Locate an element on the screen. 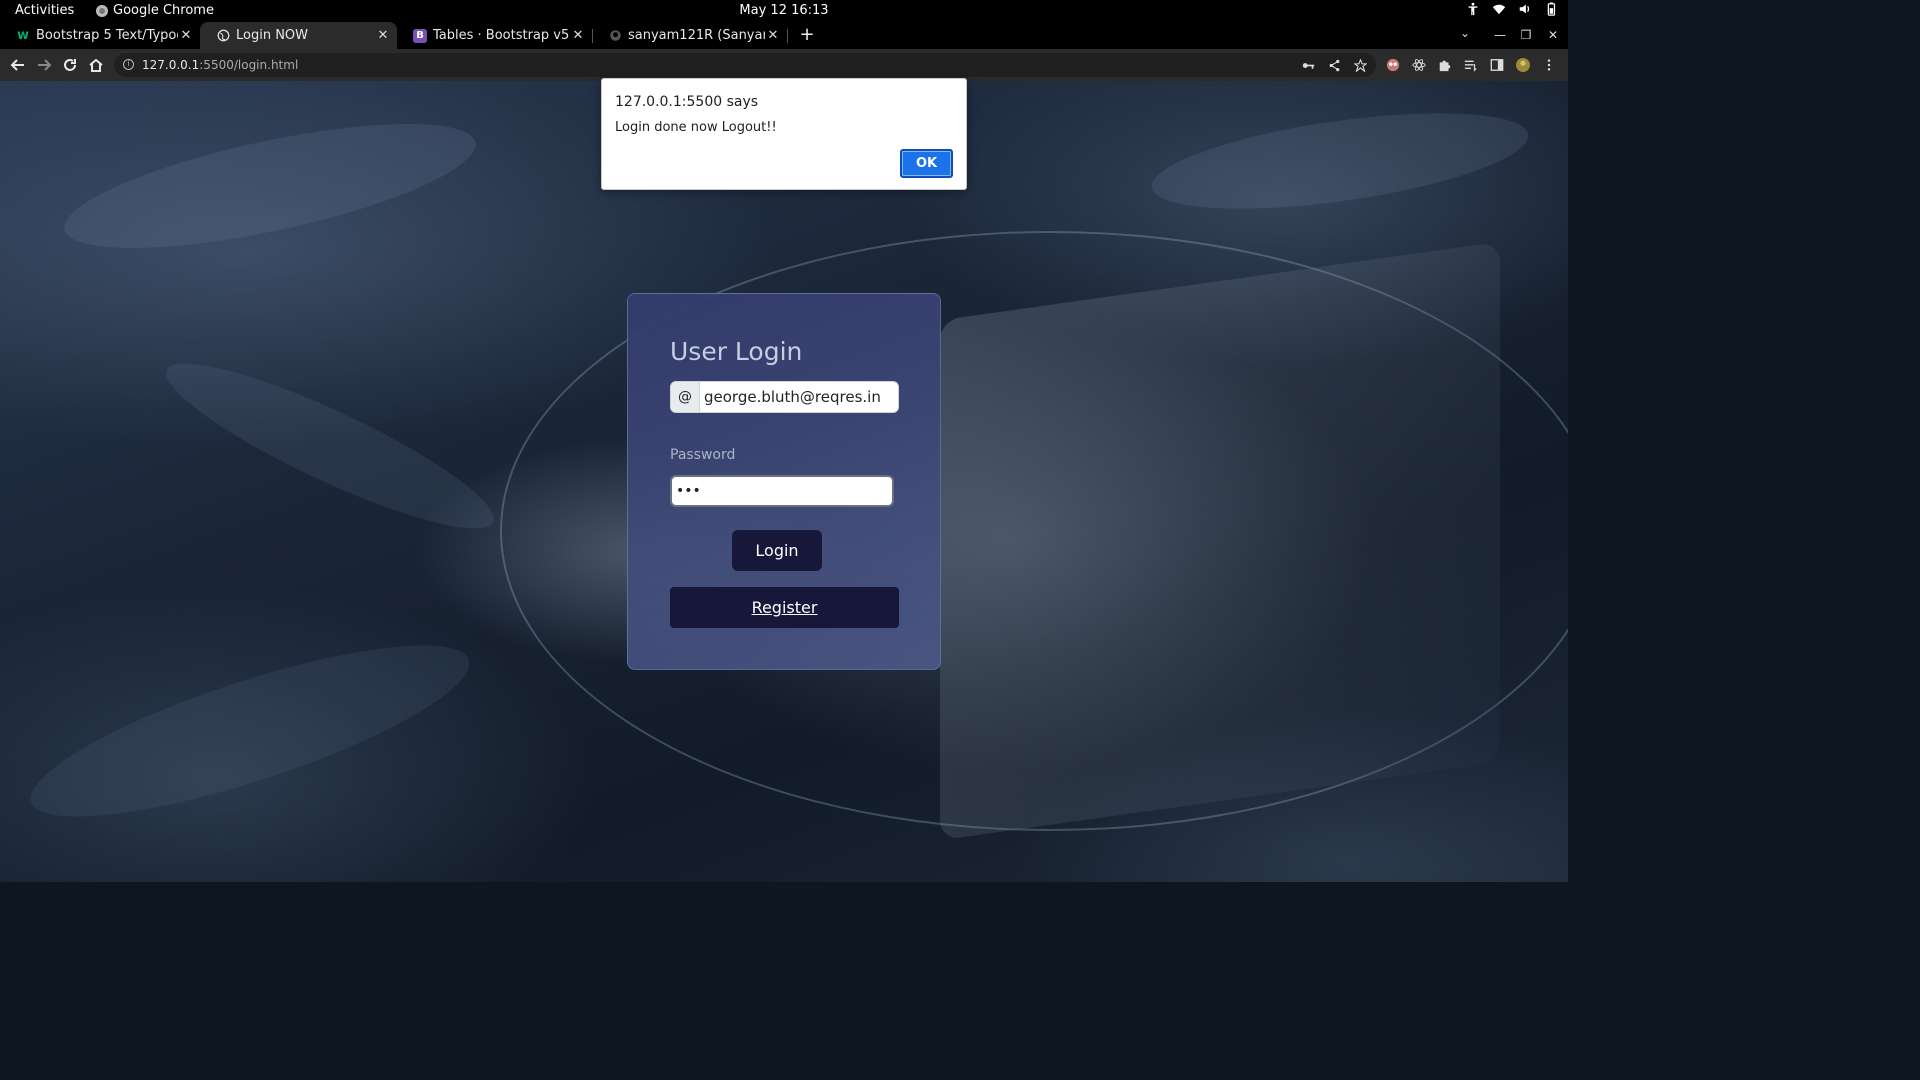 The image size is (1920, 1080). reading-list-icon is located at coordinates (1471, 65).